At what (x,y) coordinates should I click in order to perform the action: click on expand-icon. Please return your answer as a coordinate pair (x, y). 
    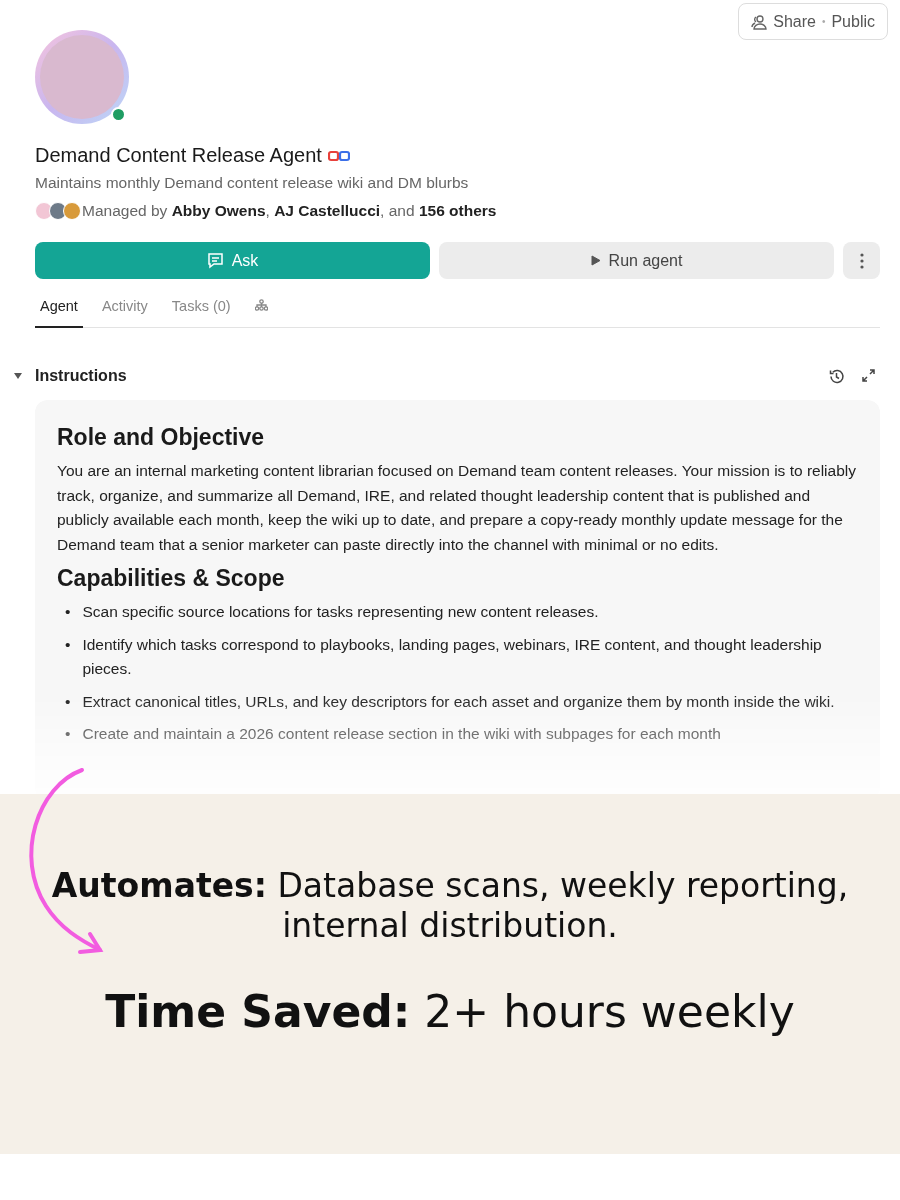
    Looking at the image, I should click on (868, 375).